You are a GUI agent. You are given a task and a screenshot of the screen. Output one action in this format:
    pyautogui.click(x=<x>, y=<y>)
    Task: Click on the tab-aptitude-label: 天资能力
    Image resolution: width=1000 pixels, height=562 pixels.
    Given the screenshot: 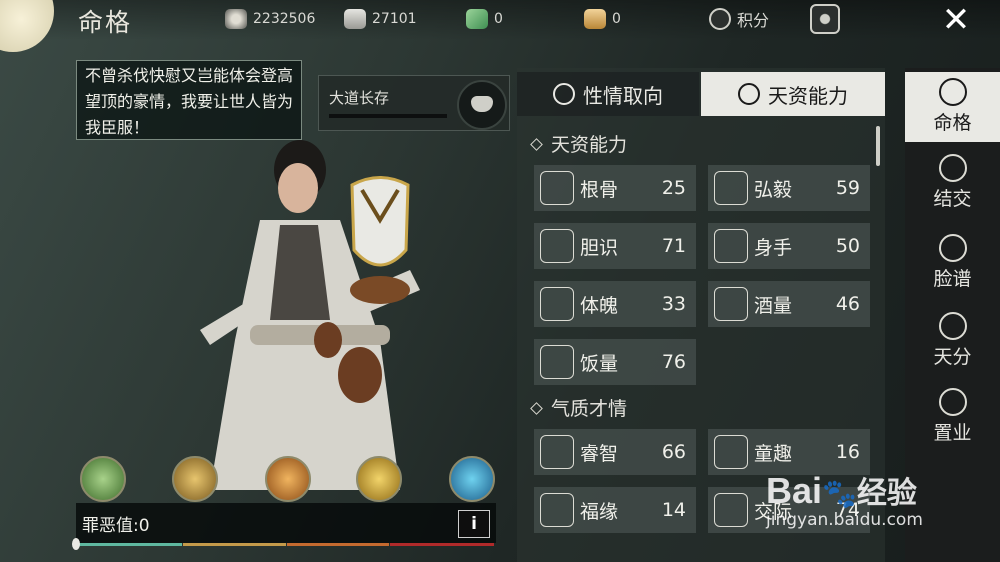 What is the action you would take?
    pyautogui.click(x=808, y=95)
    